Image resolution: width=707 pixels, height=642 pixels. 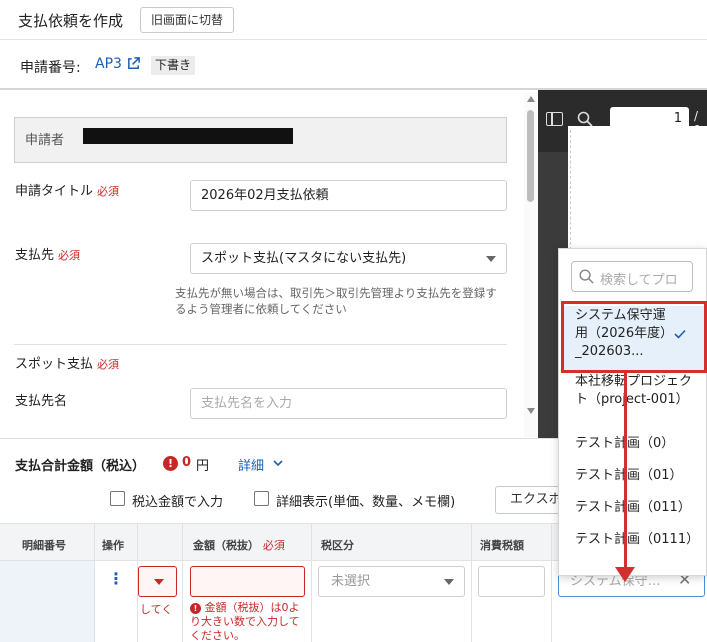 I want to click on payee-select: スポット支払(マスタにない支払先), so click(x=348, y=258).